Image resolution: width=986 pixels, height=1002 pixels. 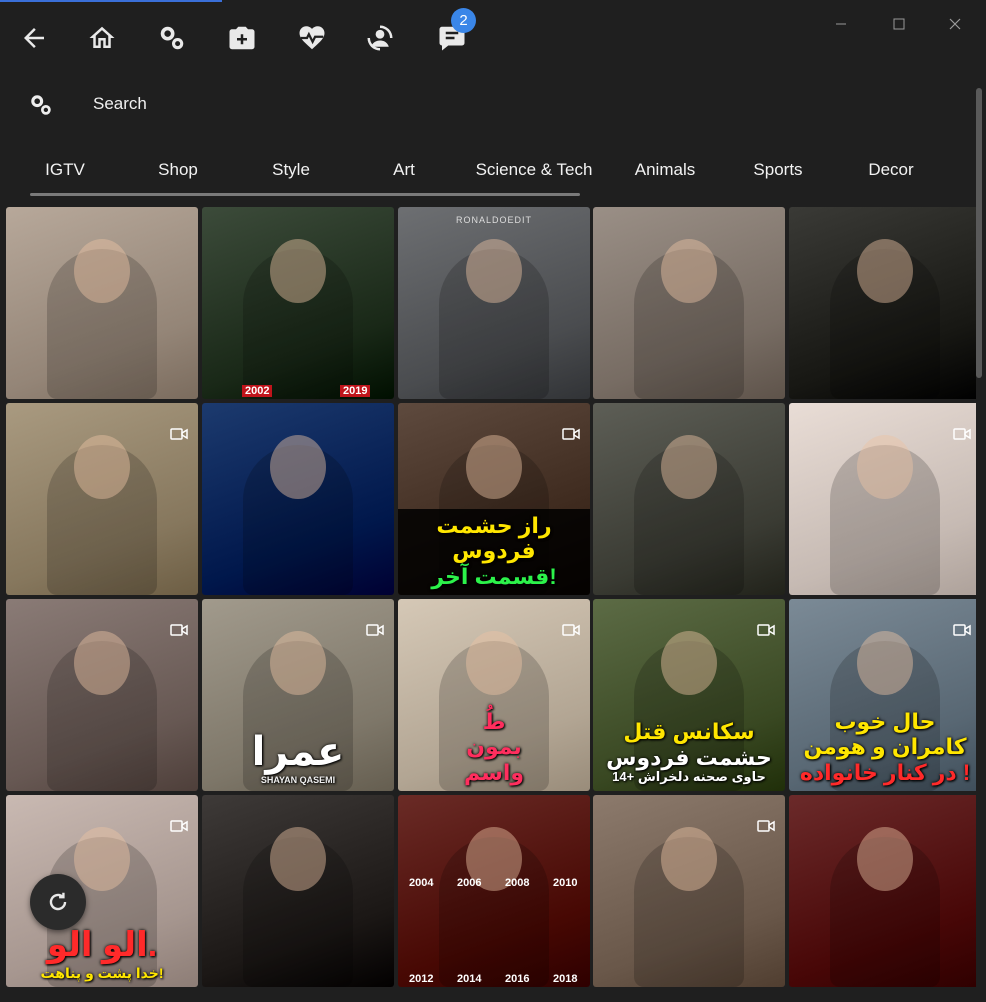 I want to click on post-thumbnail: 2004 2006 2008 2010 2012 2014 2016 2018, so click(x=494, y=891).